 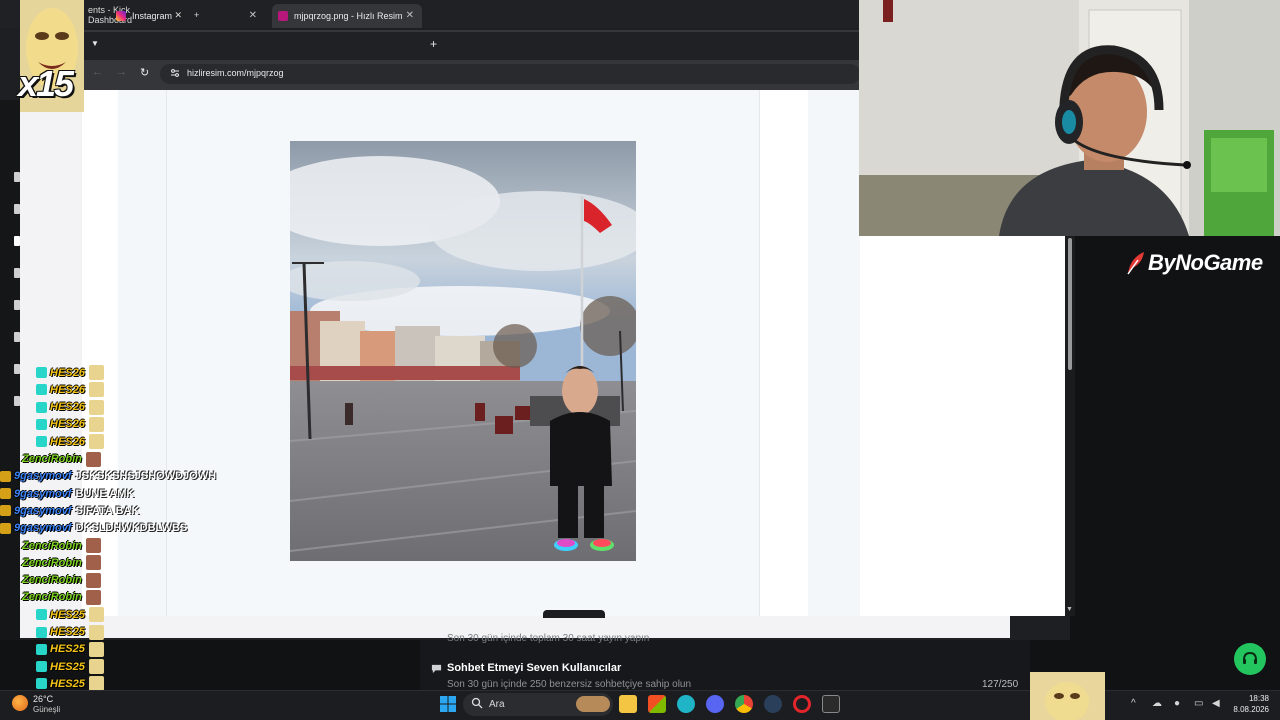 What do you see at coordinates (1216, 703) in the screenshot?
I see `volume-icon: ◀` at bounding box center [1216, 703].